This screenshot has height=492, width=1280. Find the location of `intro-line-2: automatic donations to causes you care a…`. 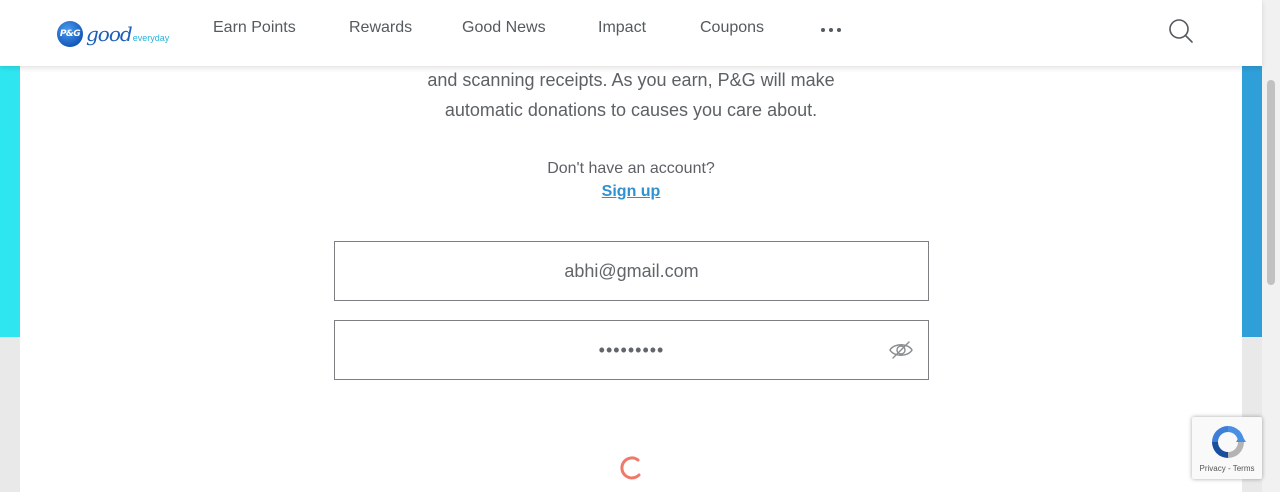

intro-line-2: automatic donations to causes you care a… is located at coordinates (631, 110).